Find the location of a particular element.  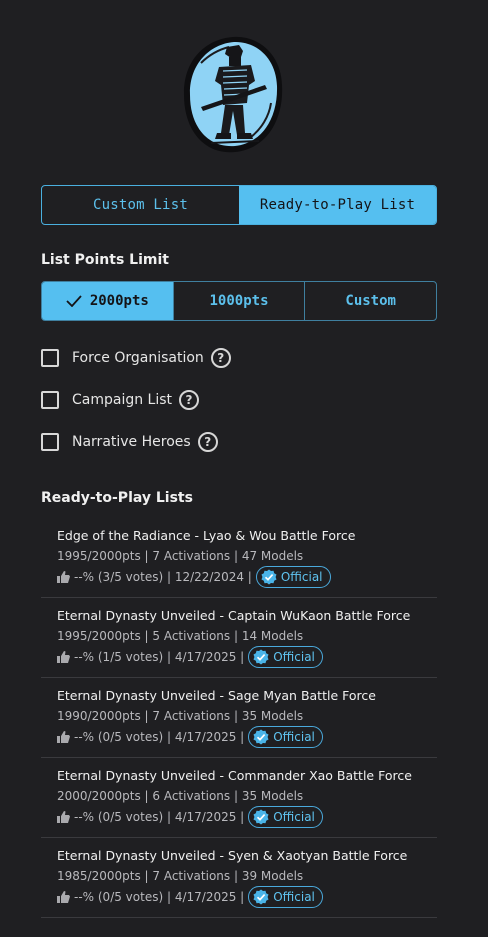

campaign-list-checkbox is located at coordinates (50, 400).